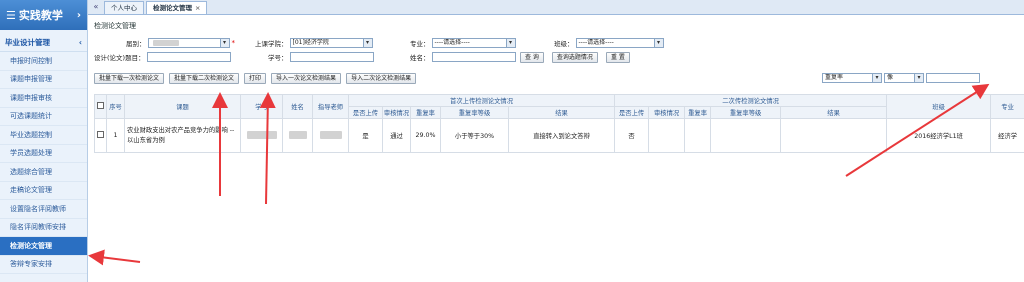  Describe the element at coordinates (43, 209) in the screenshot. I see `sidebar-item: 设置隐名评阅教师` at that location.